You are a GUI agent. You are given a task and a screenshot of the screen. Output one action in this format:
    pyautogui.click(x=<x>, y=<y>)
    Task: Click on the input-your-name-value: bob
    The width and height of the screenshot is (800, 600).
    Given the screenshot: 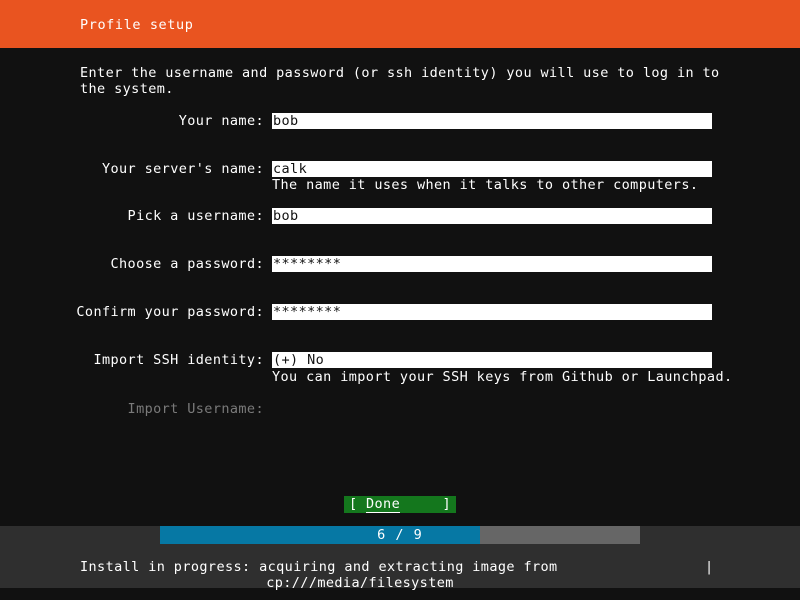 What is the action you would take?
    pyautogui.click(x=286, y=121)
    